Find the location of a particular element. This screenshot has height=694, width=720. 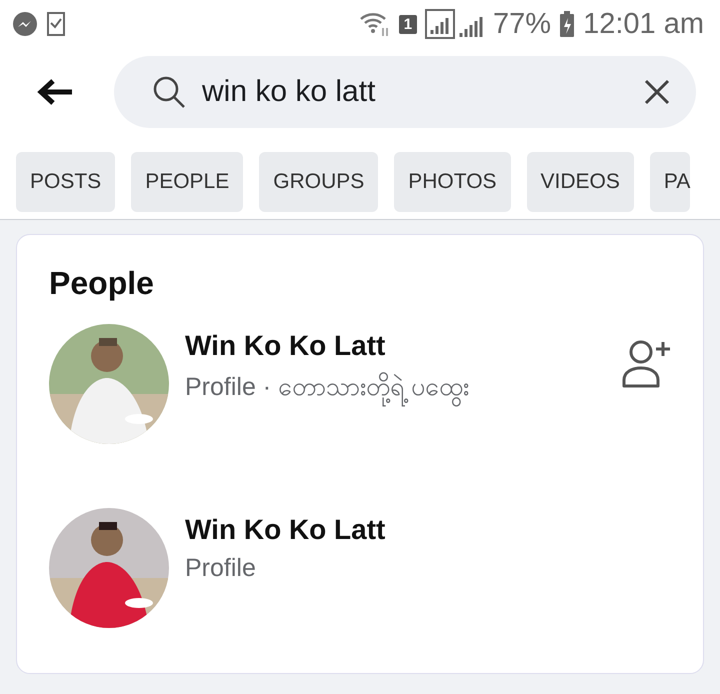

clipboard-check-icon is located at coordinates (56, 24).